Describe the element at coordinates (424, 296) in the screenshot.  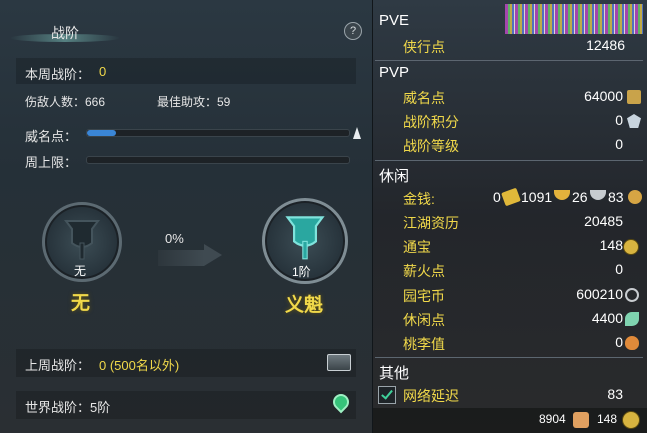
I see `leisure-item-label: 园宅币` at that location.